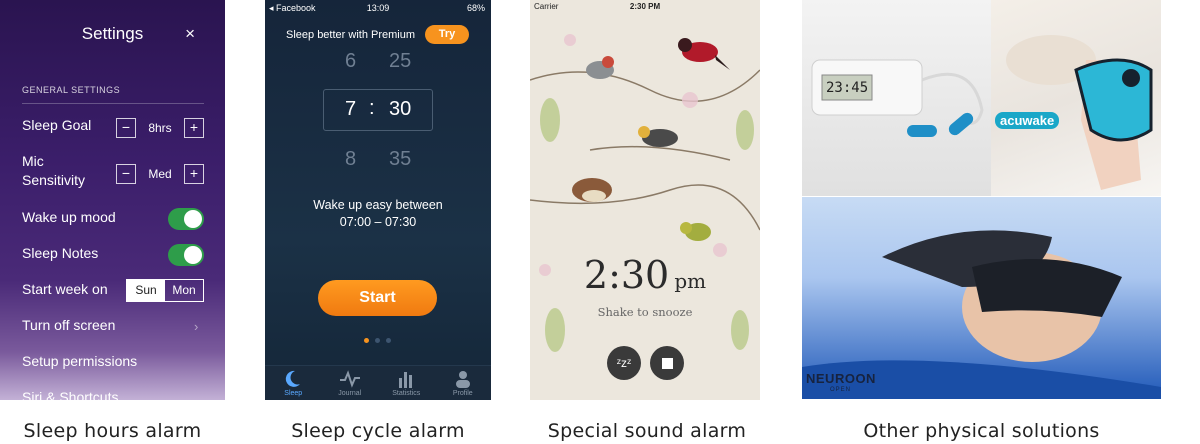 The height and width of the screenshot is (444, 1200). Describe the element at coordinates (647, 431) in the screenshot. I see `caption-sound-alarm: Special sound alarm` at that location.